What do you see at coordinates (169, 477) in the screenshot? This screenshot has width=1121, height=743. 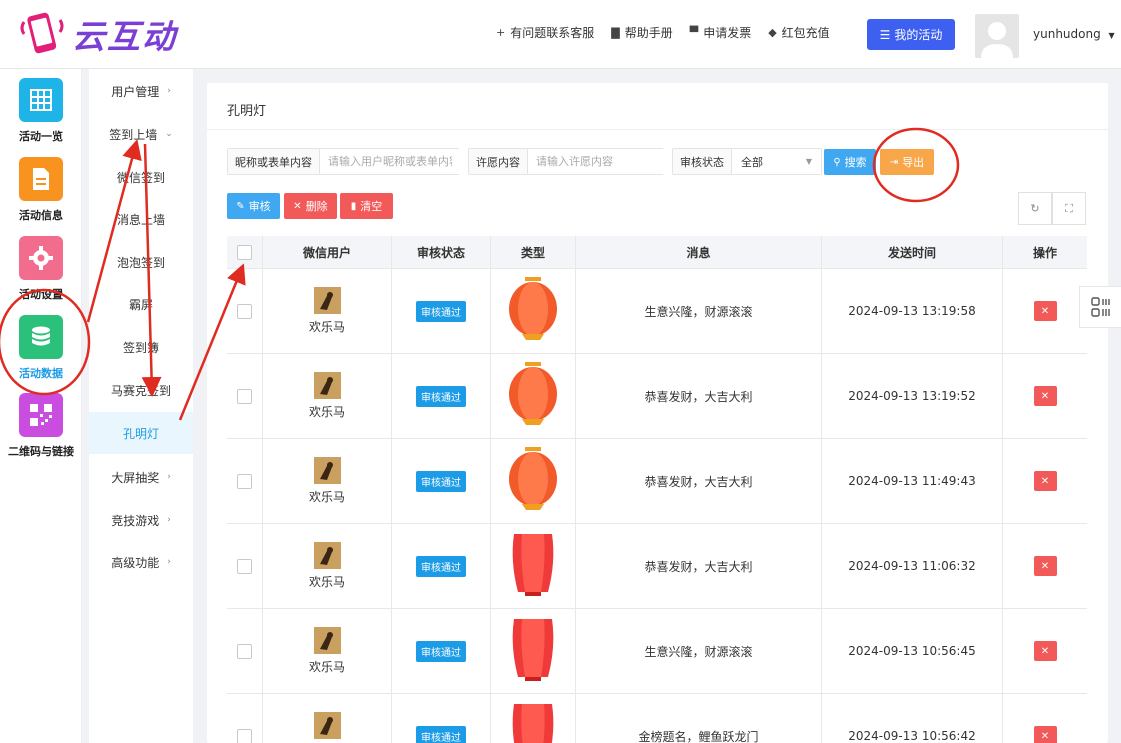 I see `chevron-right-icon: ›` at bounding box center [169, 477].